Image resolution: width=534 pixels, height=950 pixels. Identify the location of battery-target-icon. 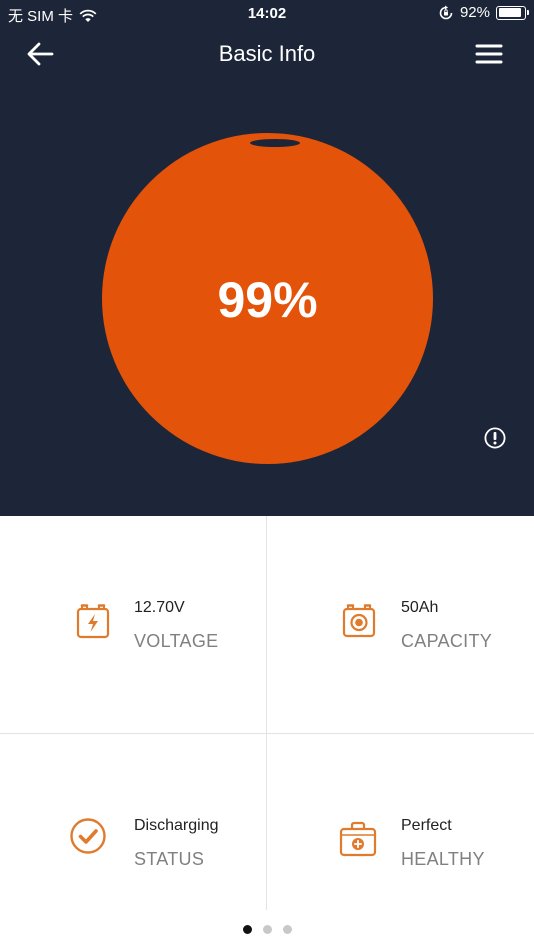
(359, 621).